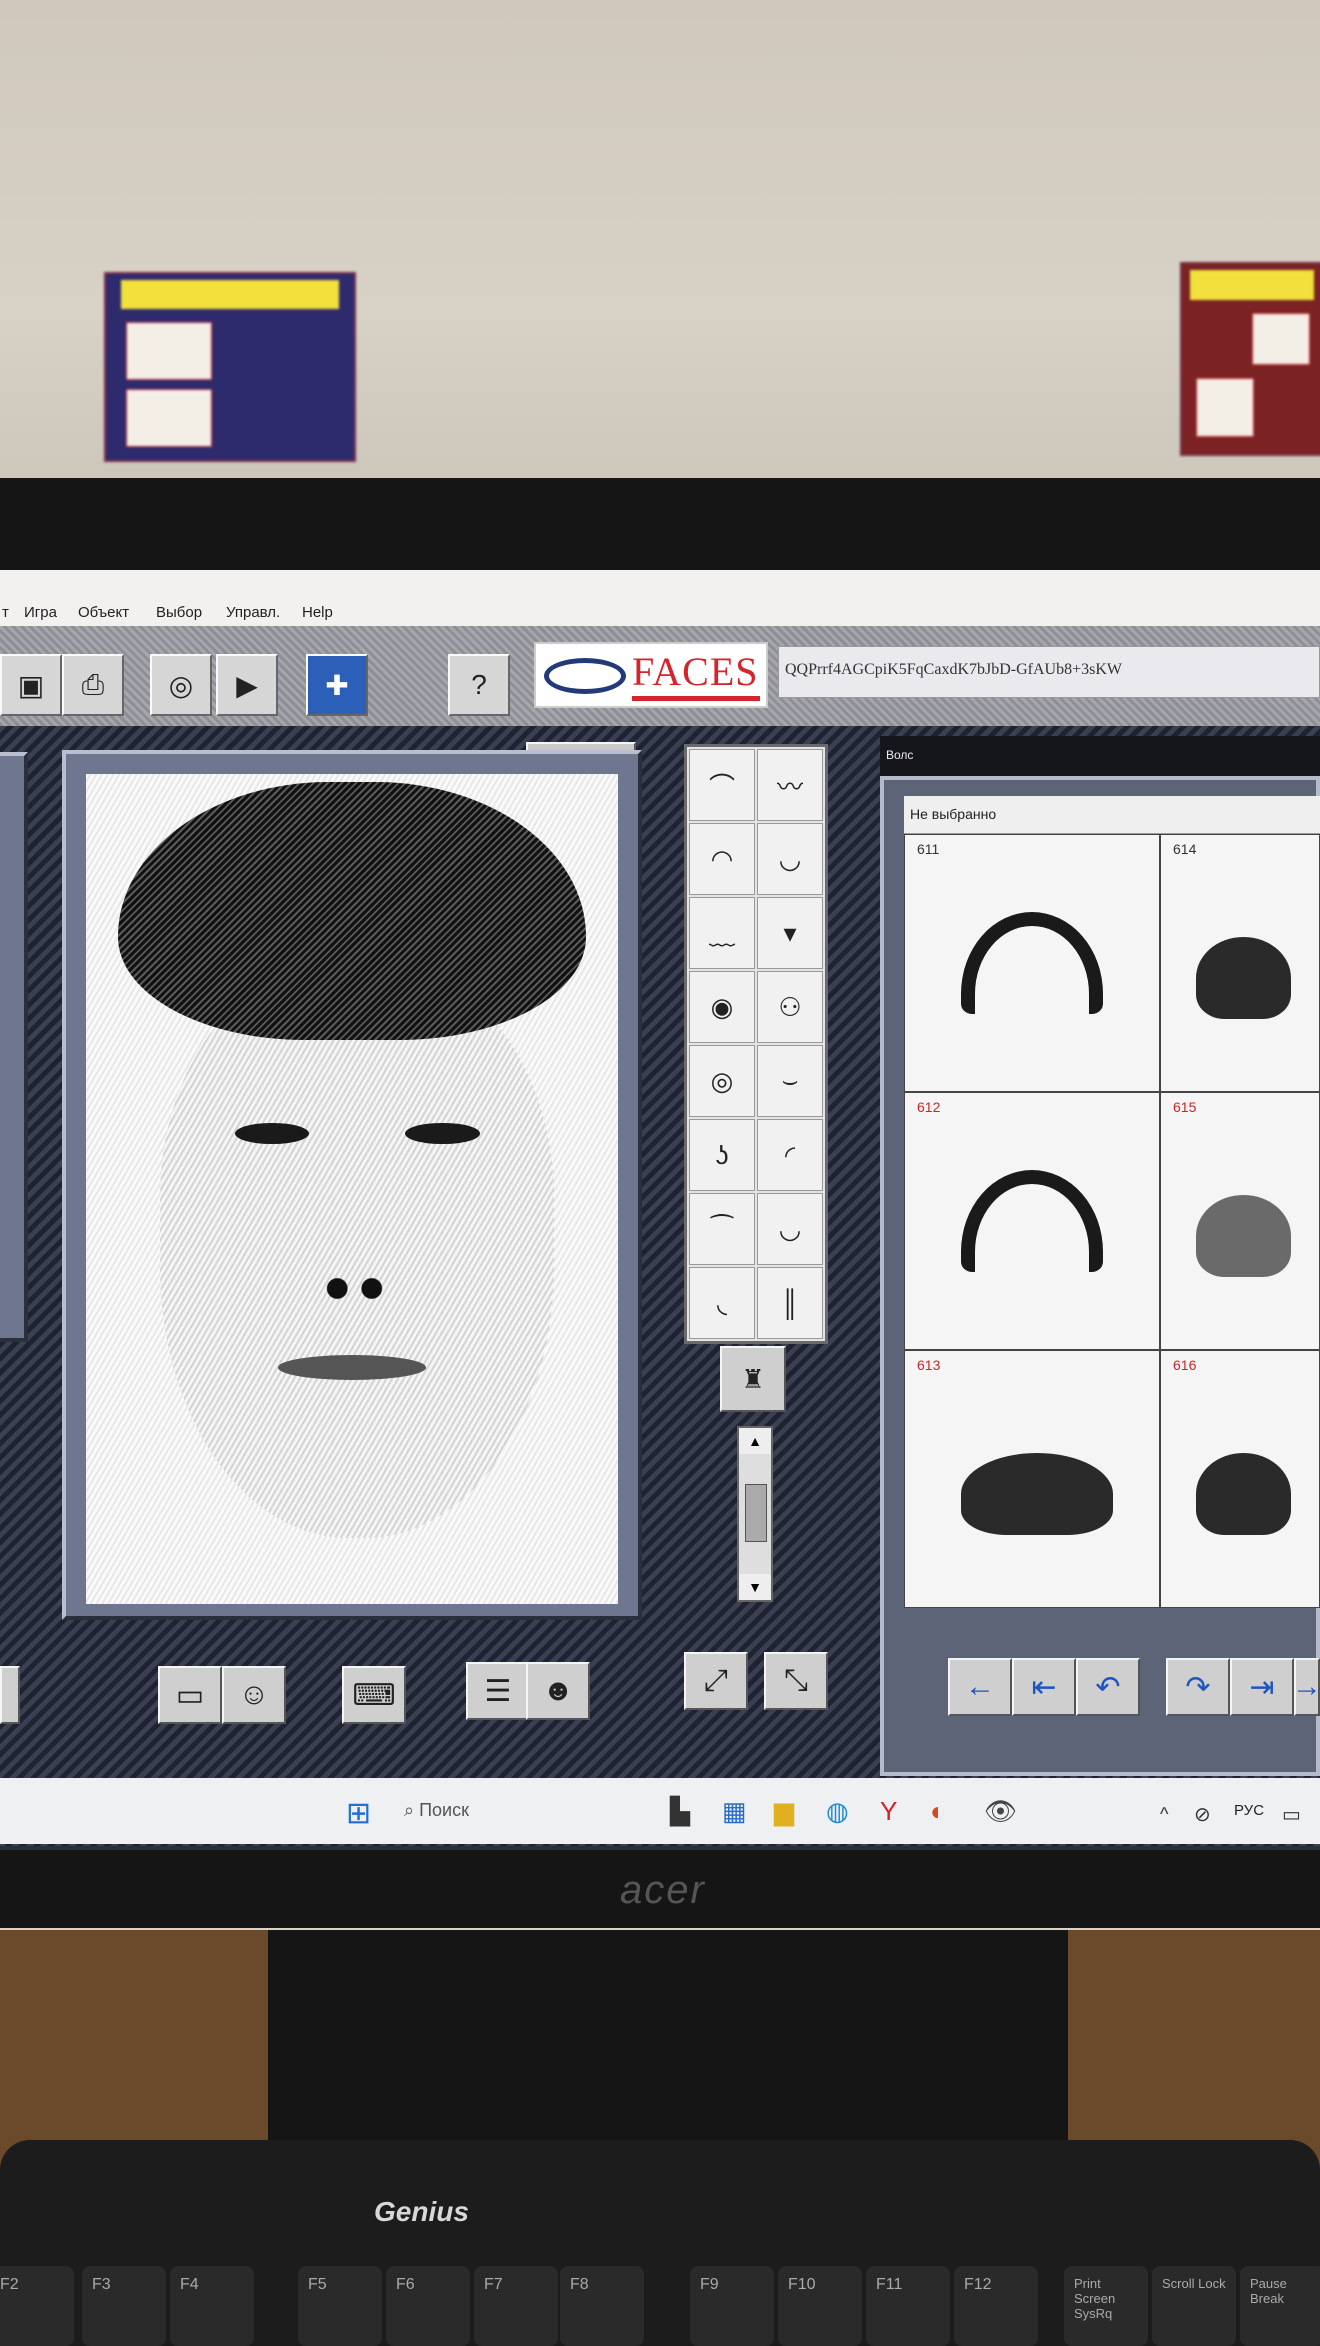  I want to click on document-icon: ☰, so click(498, 1691).